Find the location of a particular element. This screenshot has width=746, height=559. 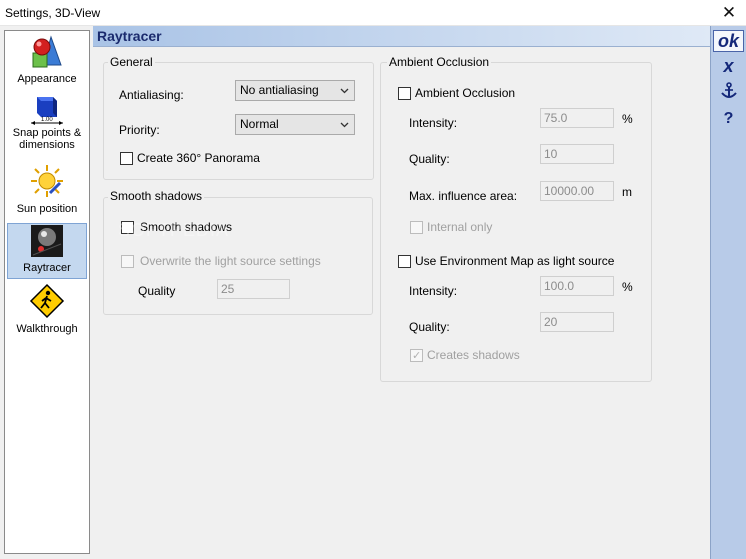

appearance-shapes-icon is located at coordinates (47, 51).